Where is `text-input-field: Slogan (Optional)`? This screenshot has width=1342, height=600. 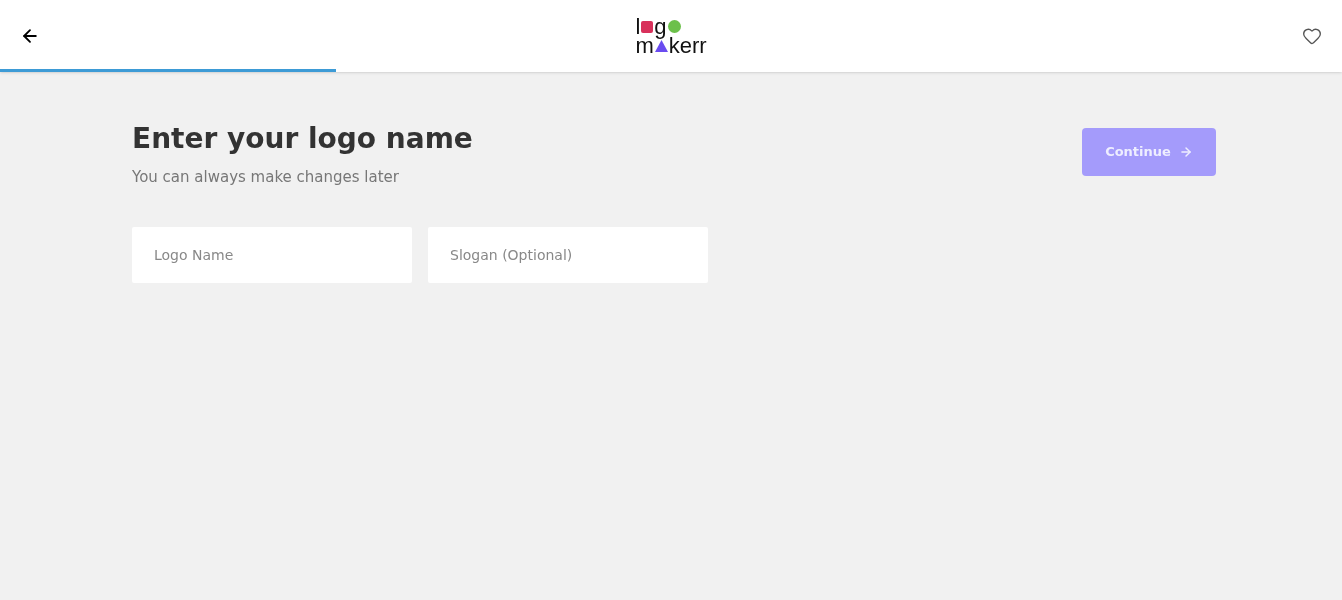
text-input-field: Slogan (Optional) is located at coordinates (568, 254).